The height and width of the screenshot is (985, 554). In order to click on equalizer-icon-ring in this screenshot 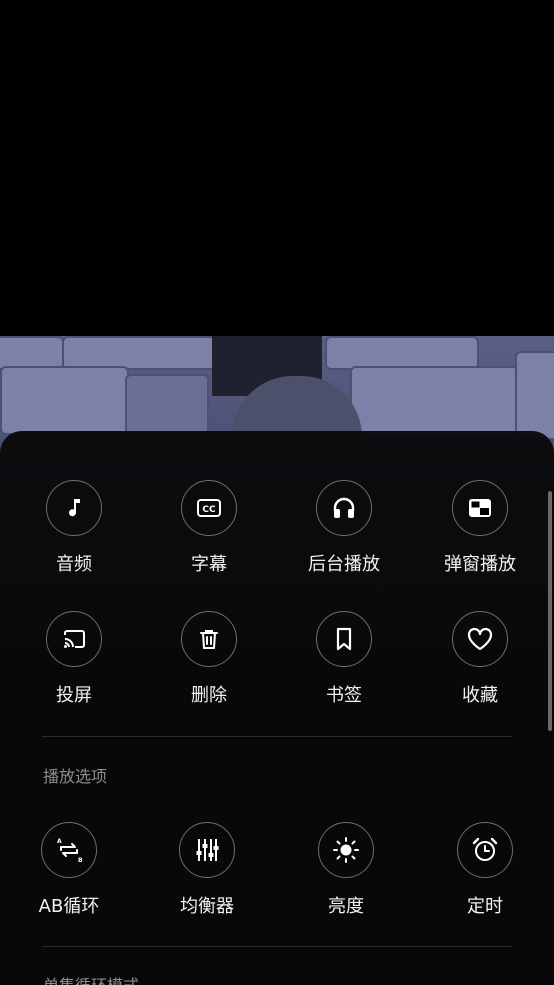, I will do `click(207, 850)`.